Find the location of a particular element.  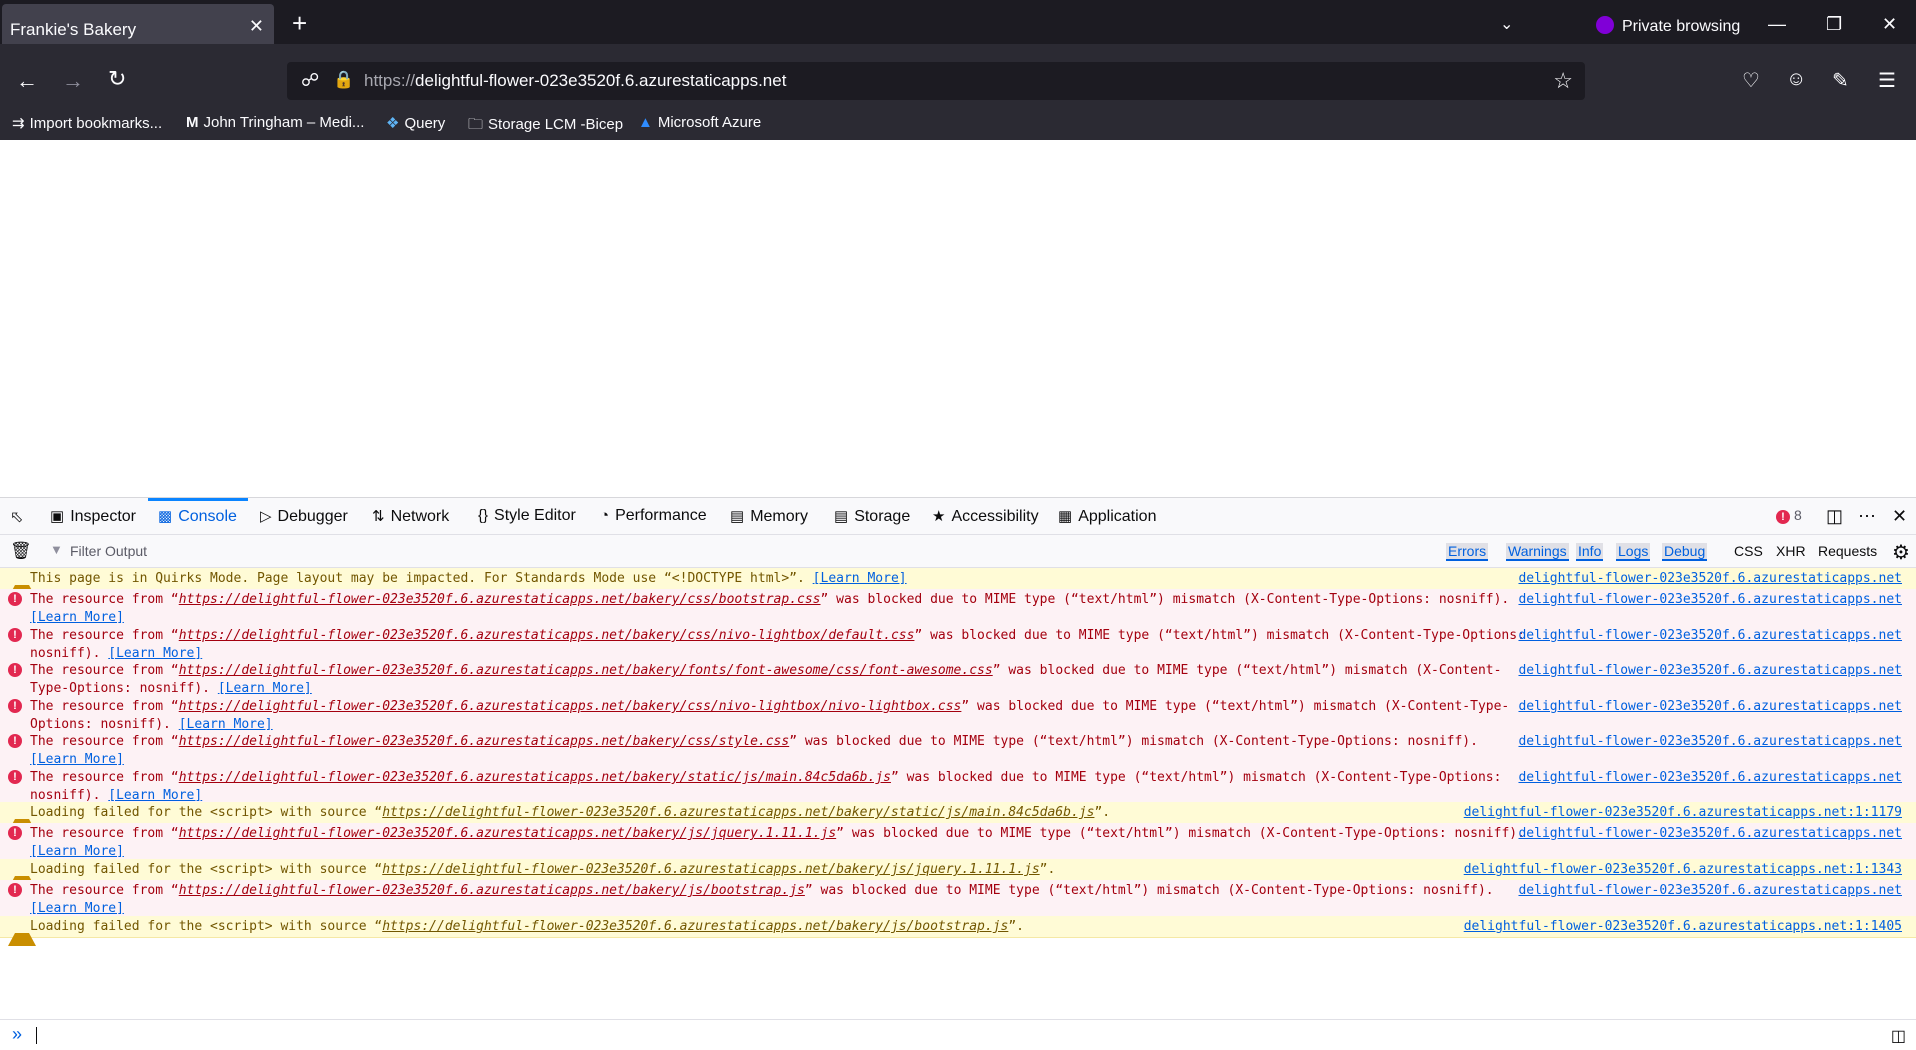

clear-console-icon: 🗑 is located at coordinates (21, 551).